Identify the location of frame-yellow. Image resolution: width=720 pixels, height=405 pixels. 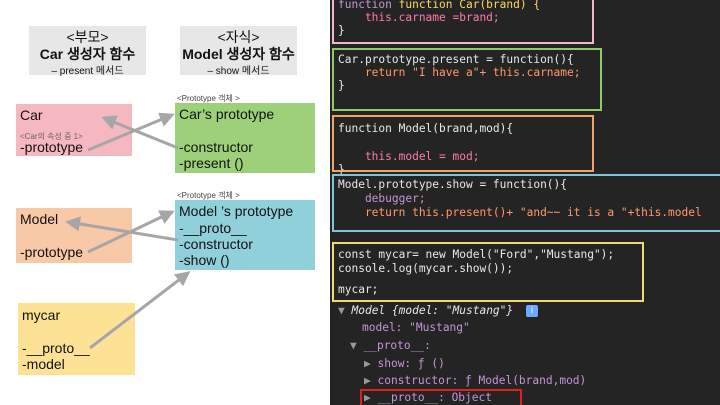
(488, 272).